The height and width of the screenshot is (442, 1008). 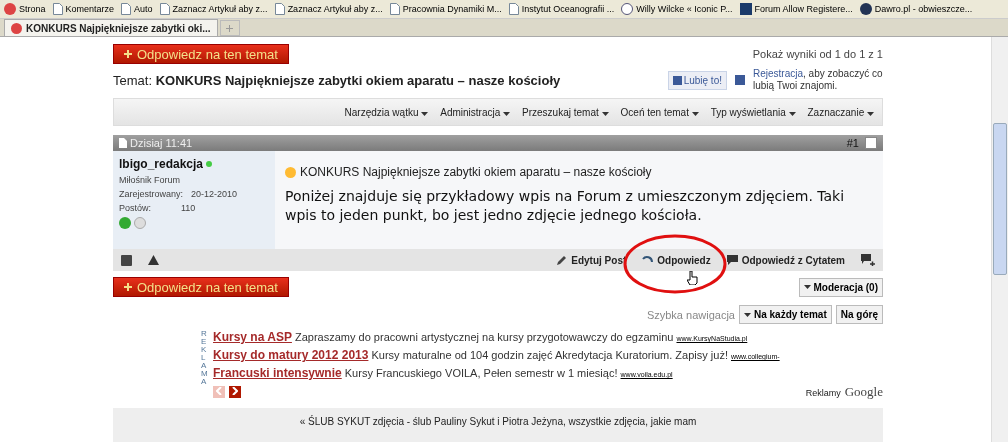 What do you see at coordinates (865, 9) in the screenshot?
I see `globe-icon` at bounding box center [865, 9].